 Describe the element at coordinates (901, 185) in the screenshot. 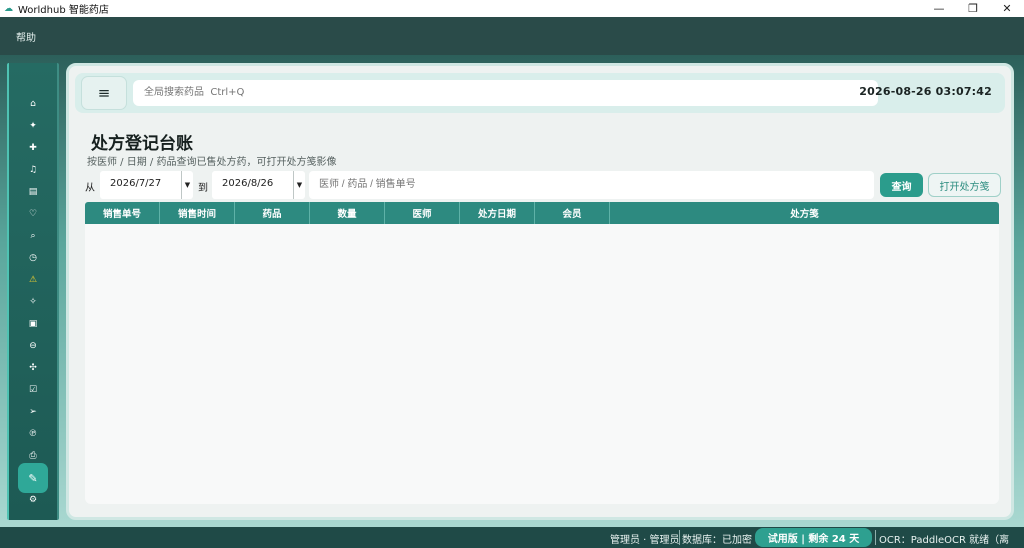

I see `query-button: 查询` at that location.